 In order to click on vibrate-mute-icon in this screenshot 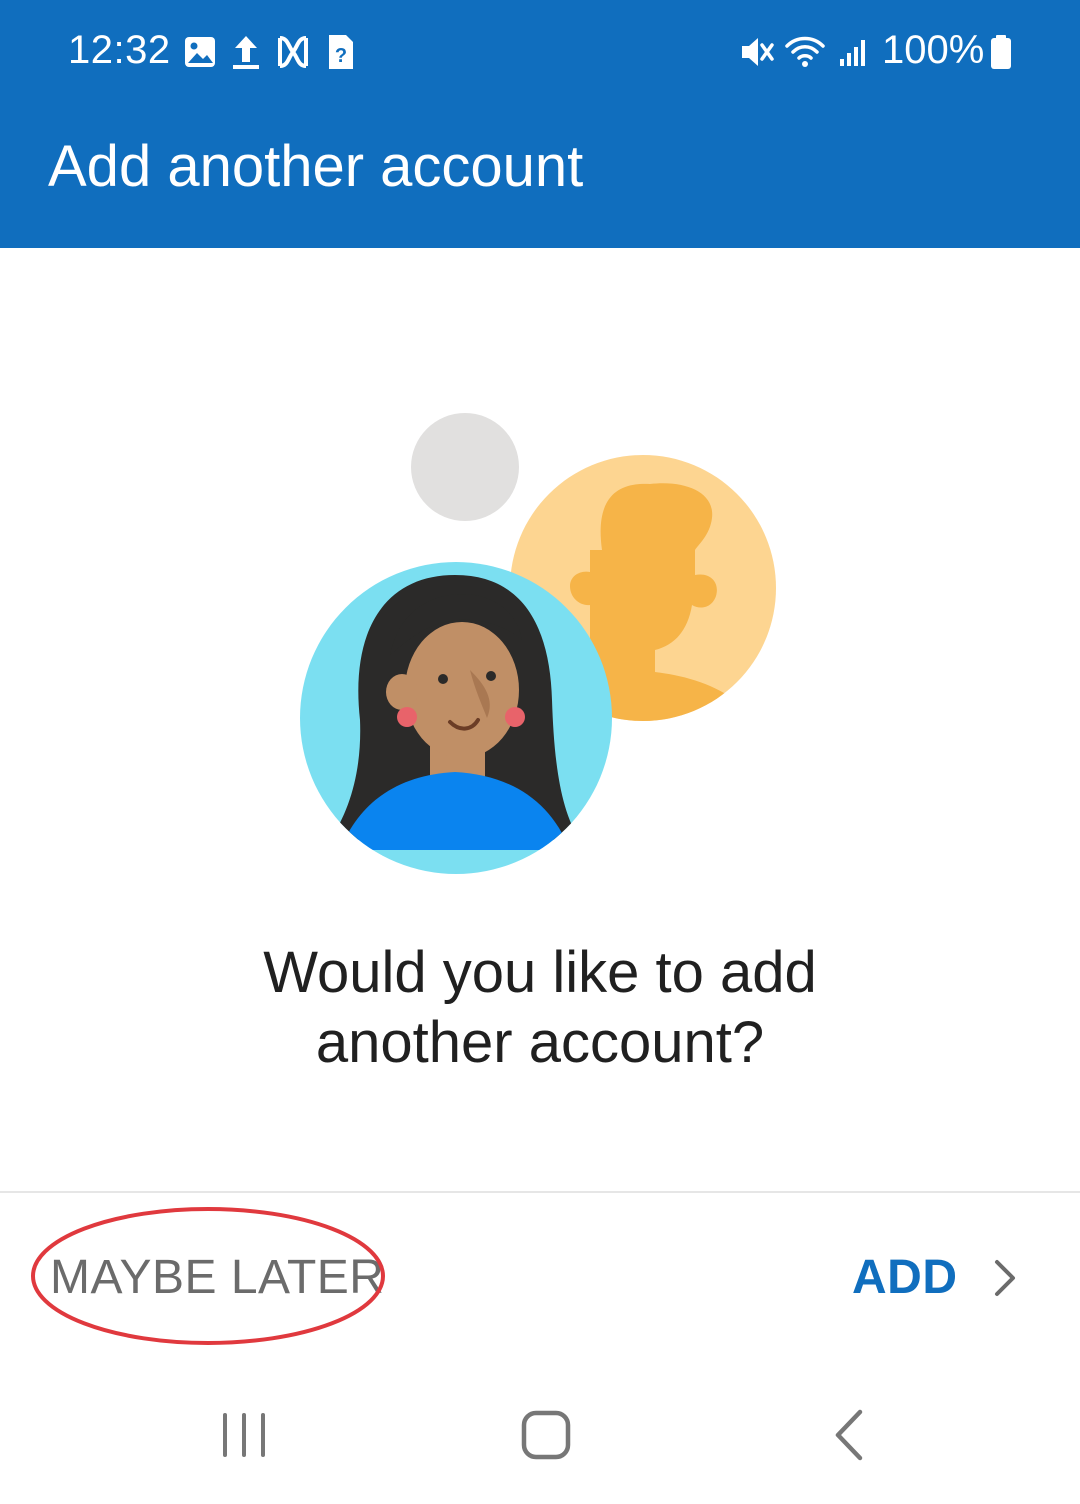, I will do `click(758, 52)`.